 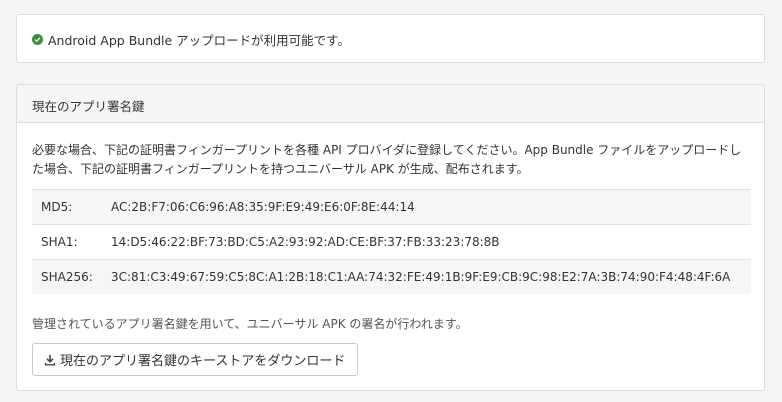 What do you see at coordinates (71, 276) in the screenshot?
I see `fingerprint-label-sha256: SHA256:` at bounding box center [71, 276].